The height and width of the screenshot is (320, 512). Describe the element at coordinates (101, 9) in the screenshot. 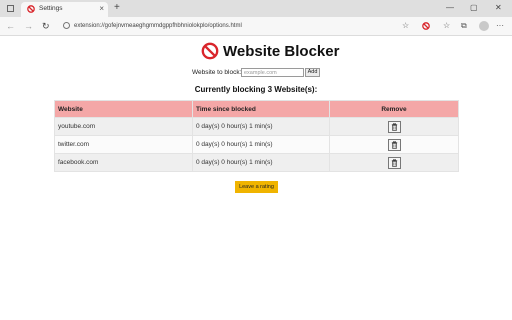

I see `tab-close-icon: ×` at that location.